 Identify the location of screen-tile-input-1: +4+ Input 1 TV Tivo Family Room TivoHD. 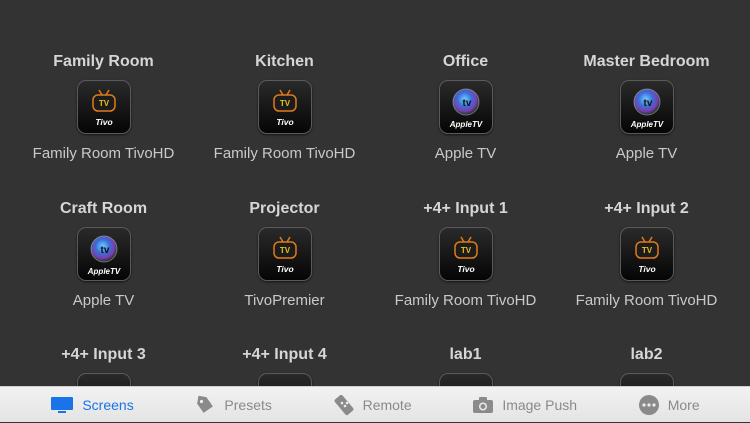
(465, 255).